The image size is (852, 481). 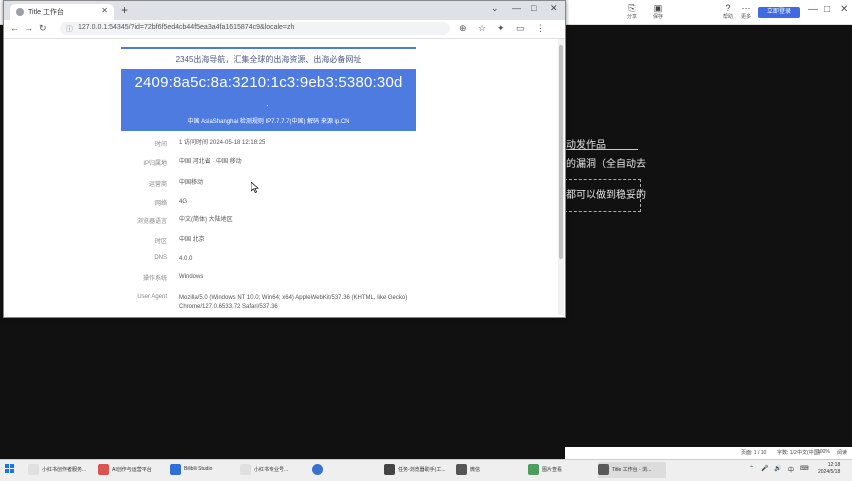 I want to click on save-tool-label: 保存, so click(x=657, y=17).